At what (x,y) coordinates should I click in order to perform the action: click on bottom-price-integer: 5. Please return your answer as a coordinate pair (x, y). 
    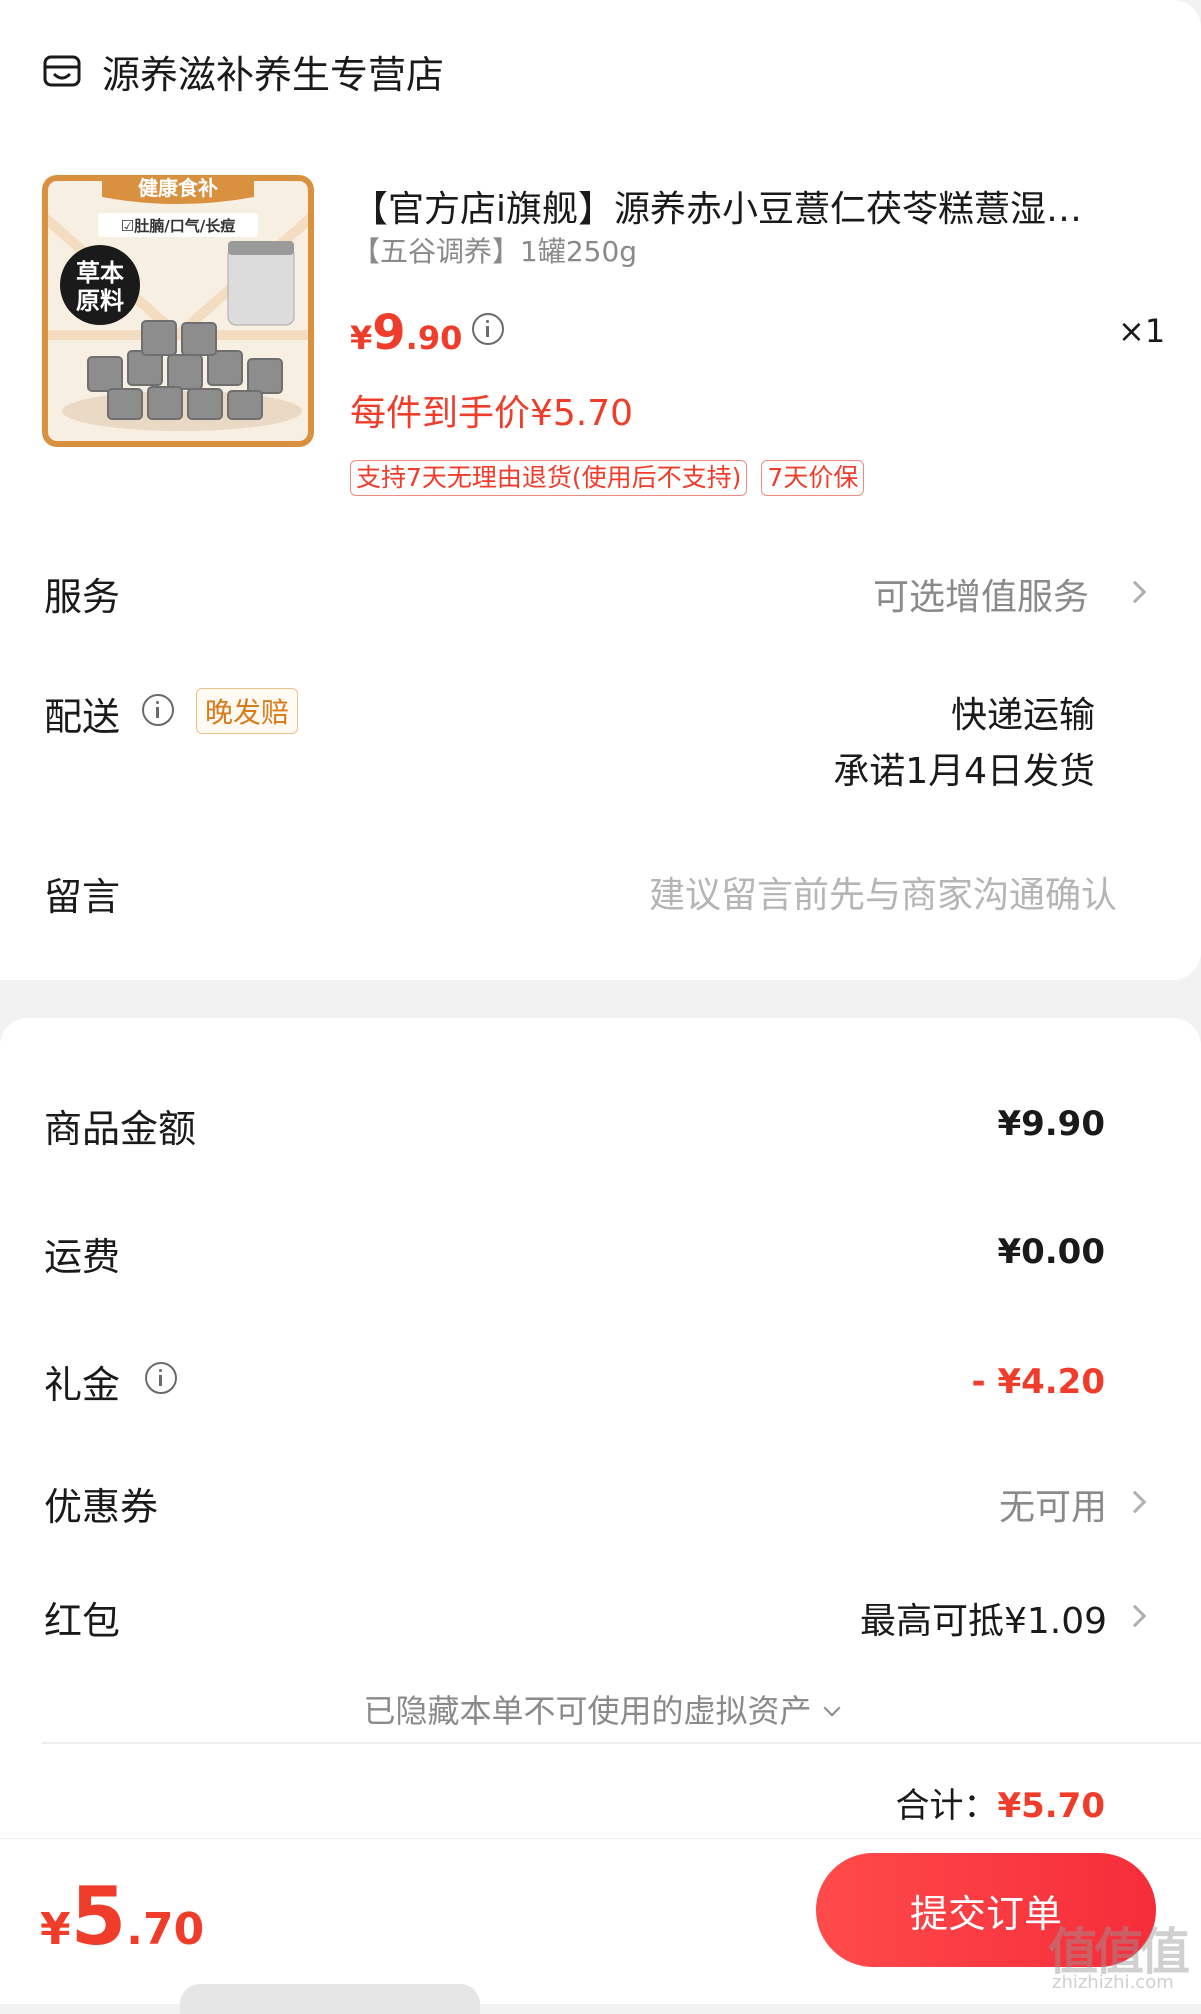
    Looking at the image, I should click on (98, 1916).